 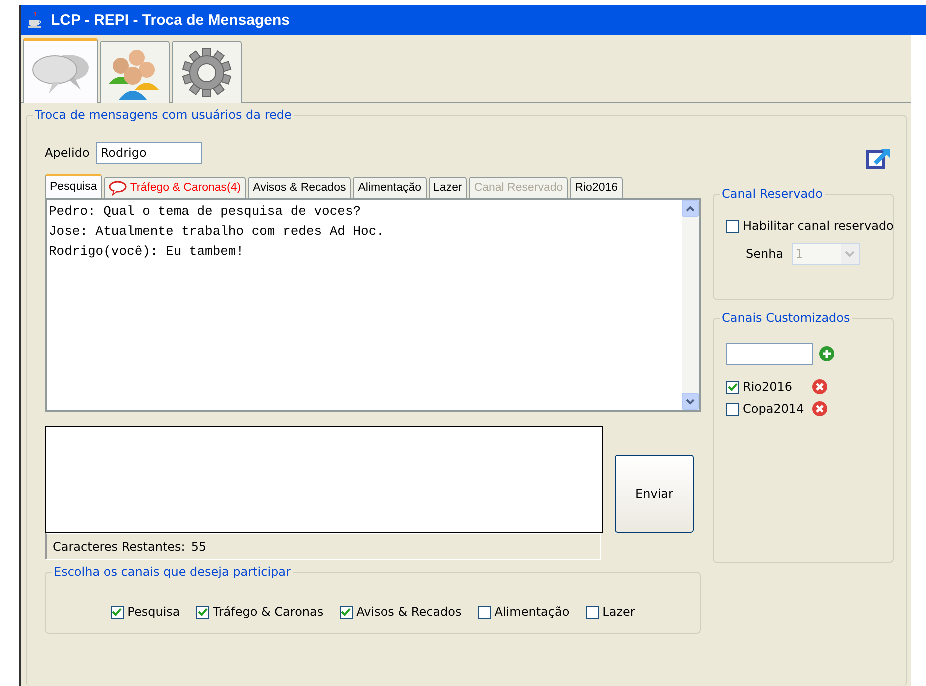 I want to click on channel-tab: Alimentação, so click(x=390, y=187).